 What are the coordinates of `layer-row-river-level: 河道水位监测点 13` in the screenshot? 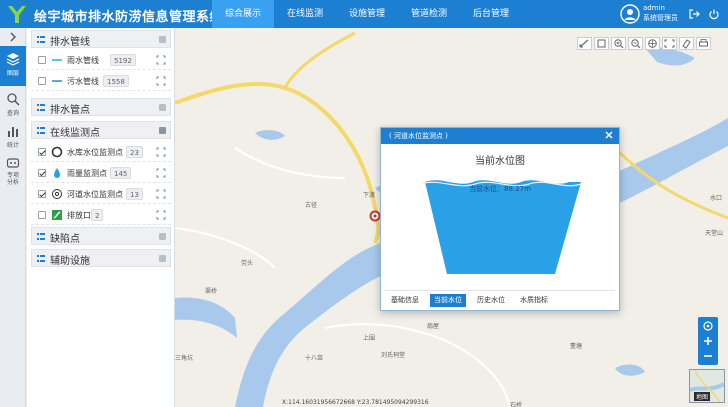 It's located at (101, 194).